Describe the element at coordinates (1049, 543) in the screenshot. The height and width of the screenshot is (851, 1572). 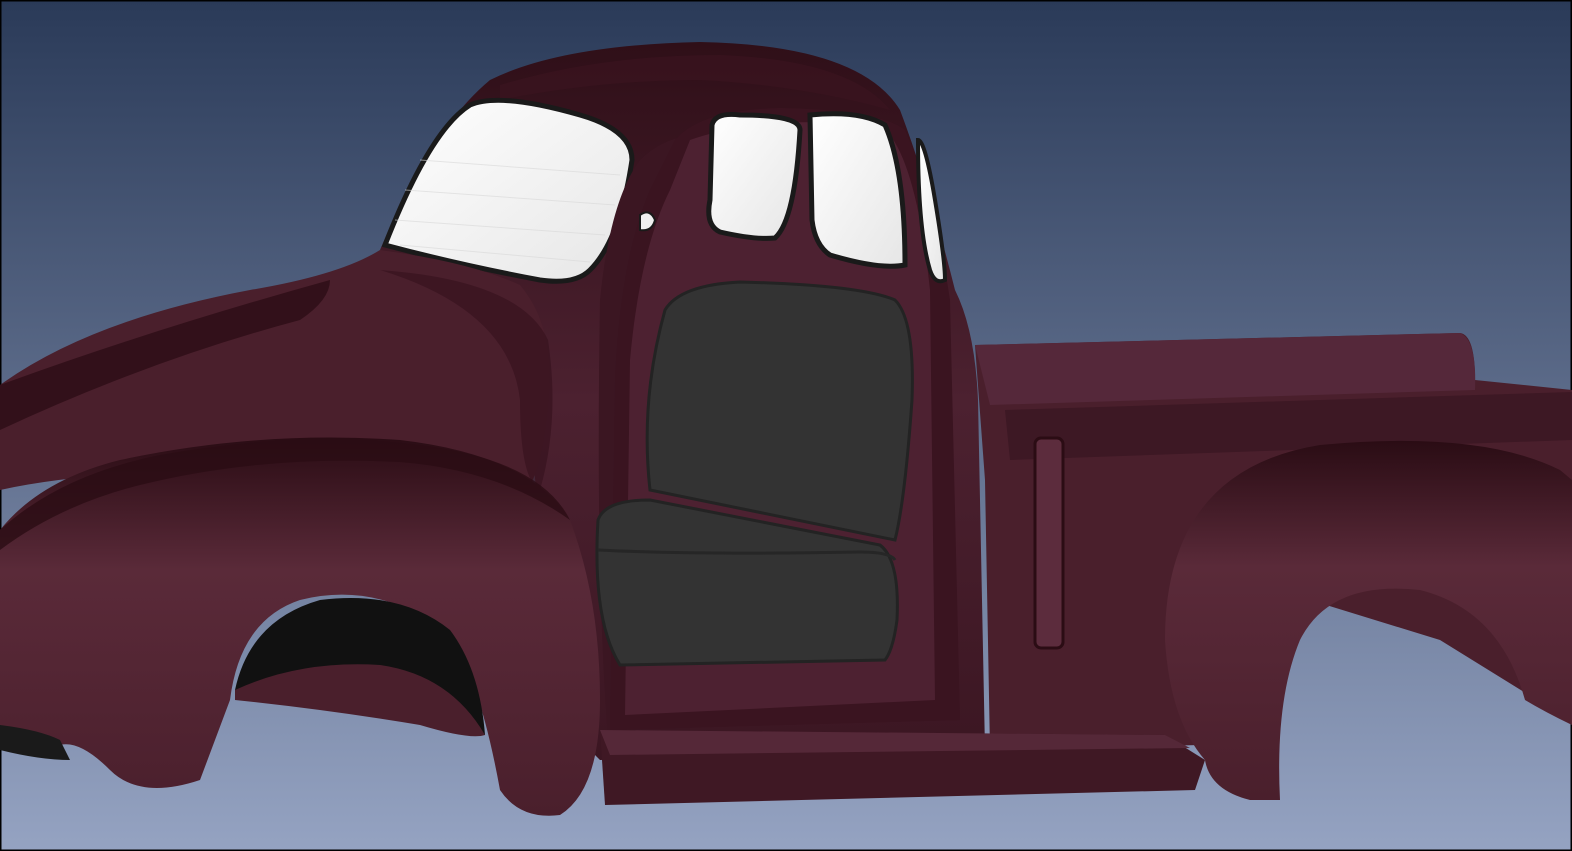
I see `bed-stake-pocket` at that location.